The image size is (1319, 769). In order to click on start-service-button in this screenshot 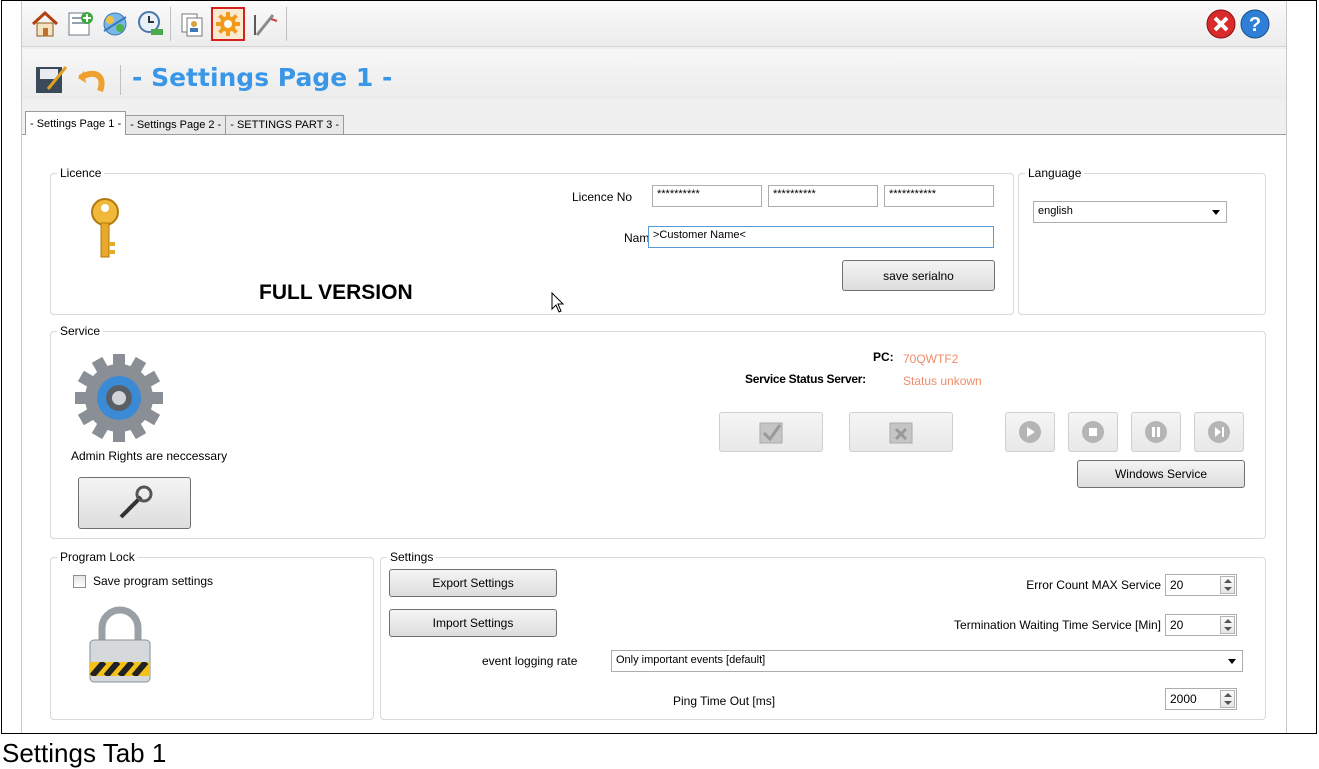, I will do `click(1030, 432)`.